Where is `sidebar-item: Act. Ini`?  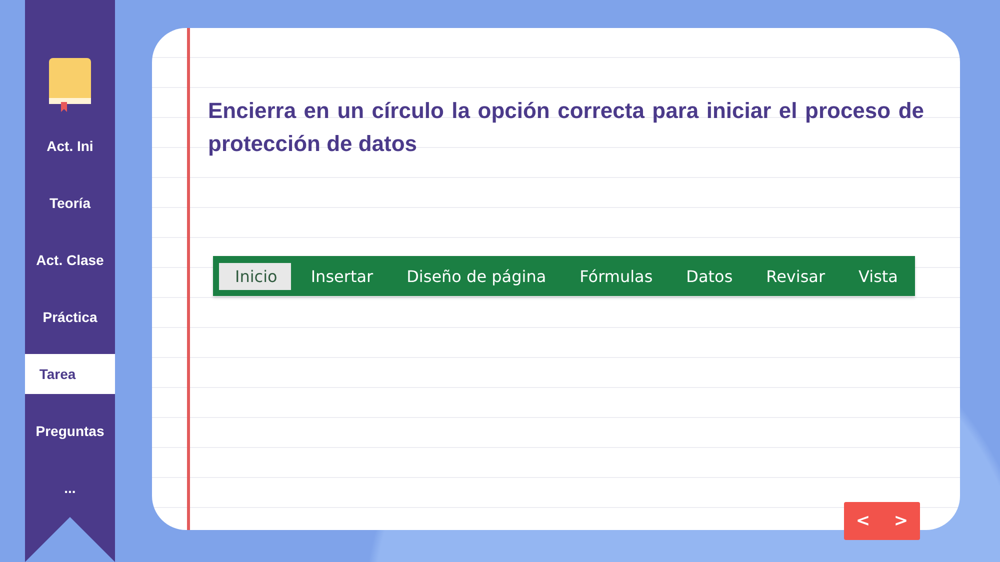 sidebar-item: Act. Ini is located at coordinates (70, 146).